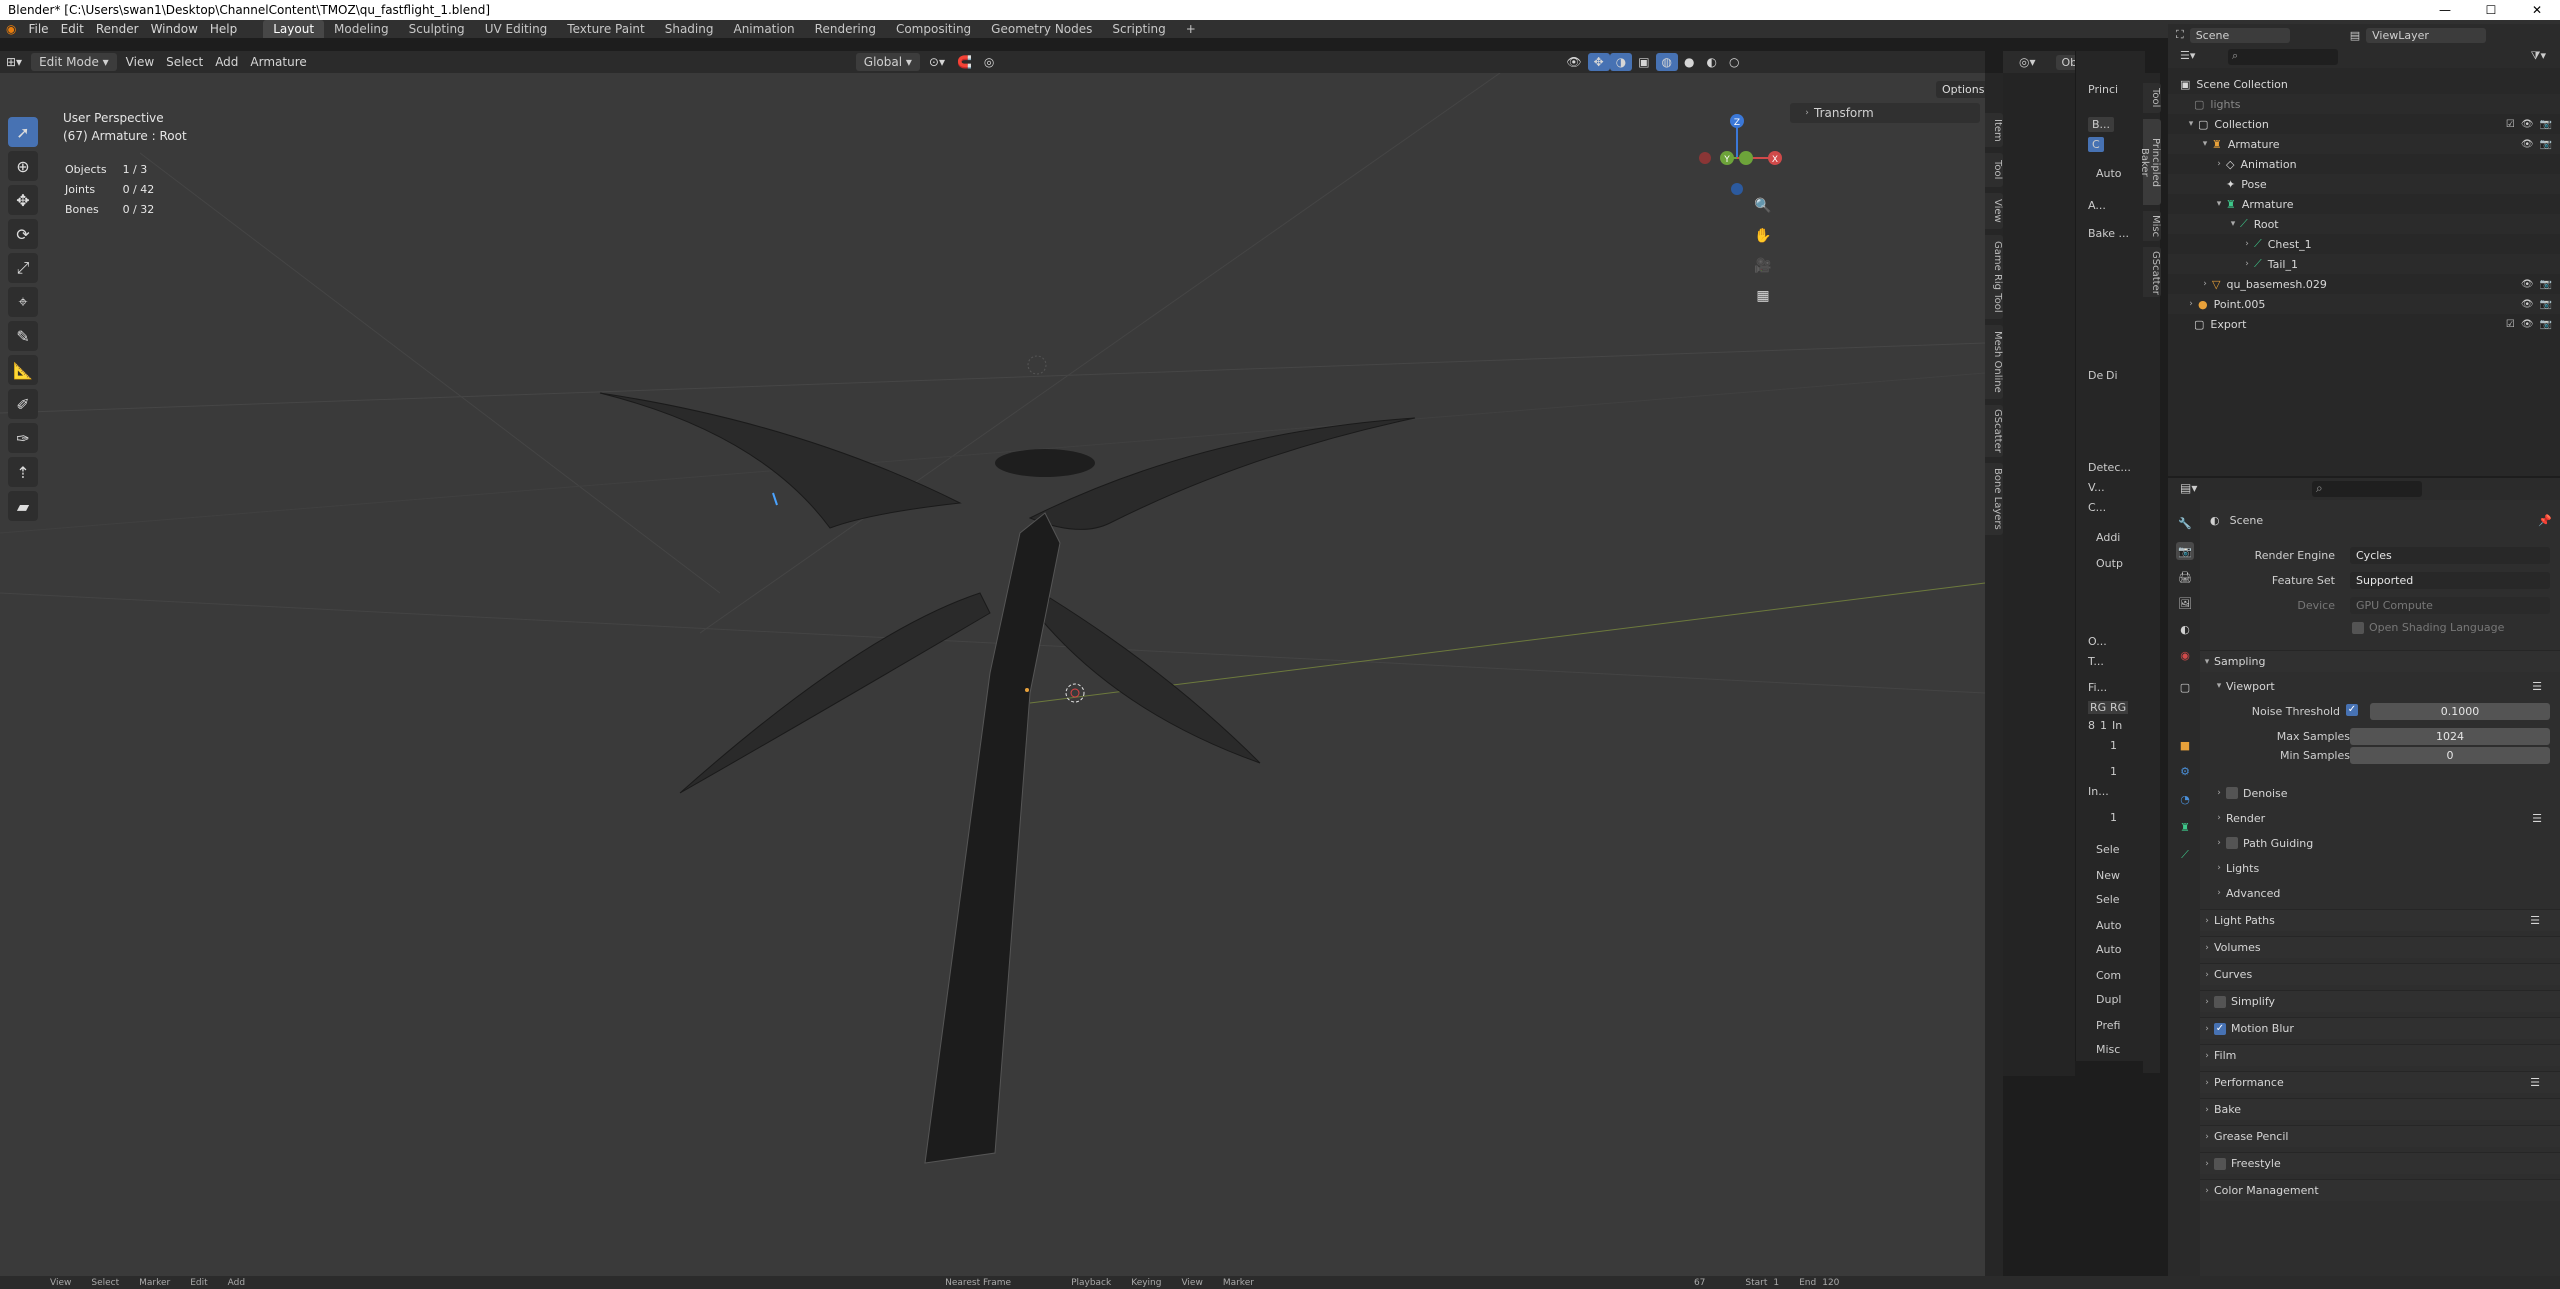  I want to click on menu-armature: Armature, so click(278, 62).